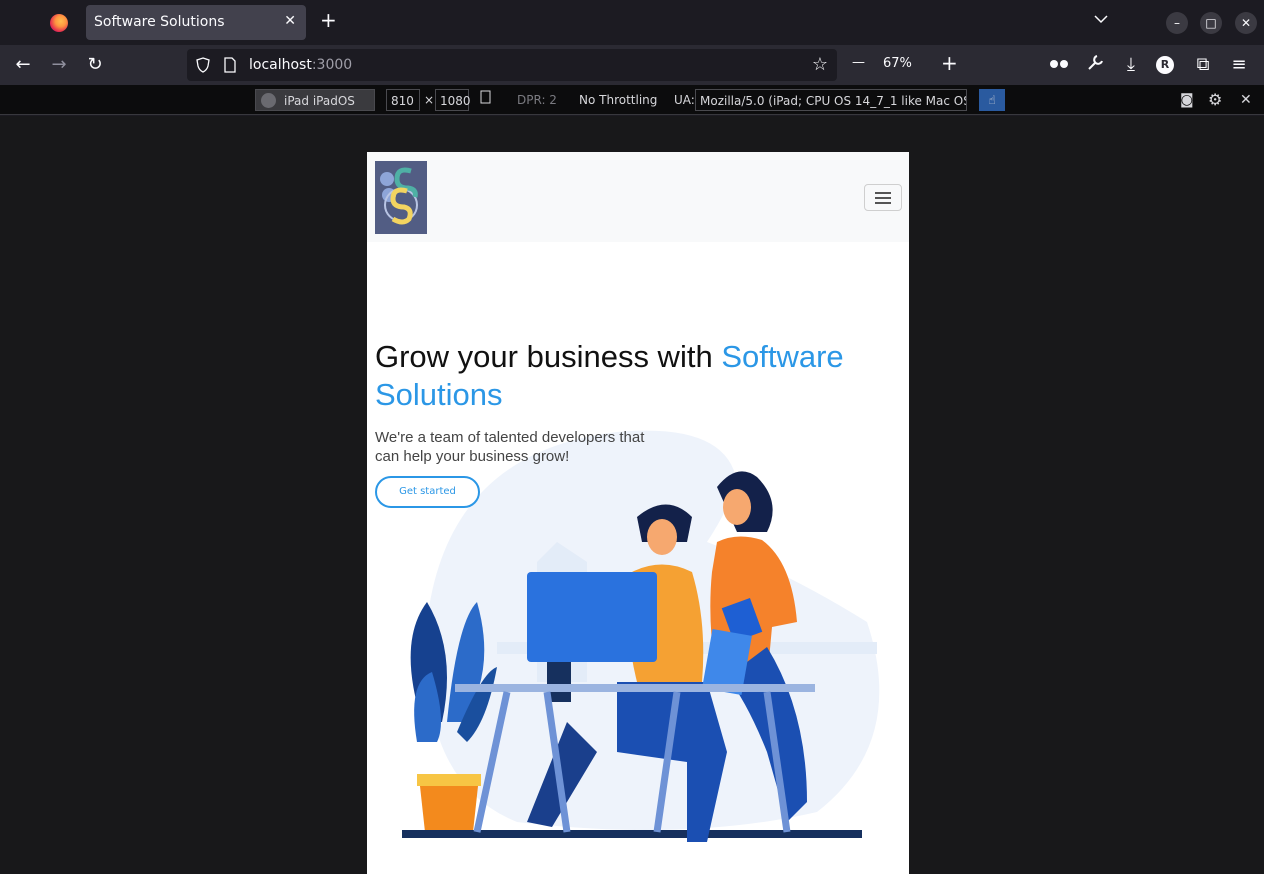 The width and height of the screenshot is (1264, 874). I want to click on zoom-in-icon: +, so click(949, 63).